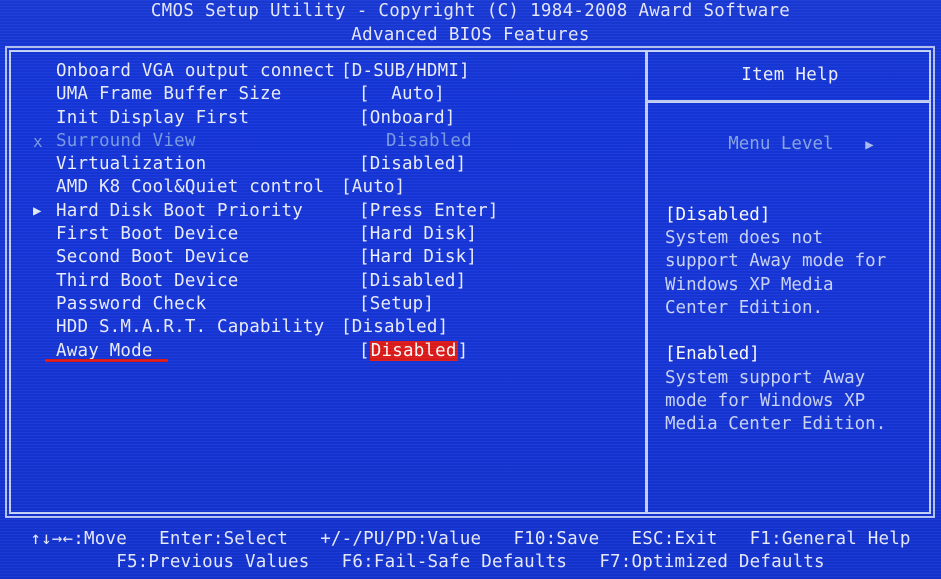  What do you see at coordinates (147, 280) in the screenshot?
I see `bios-option-label: Third Boot Device` at bounding box center [147, 280].